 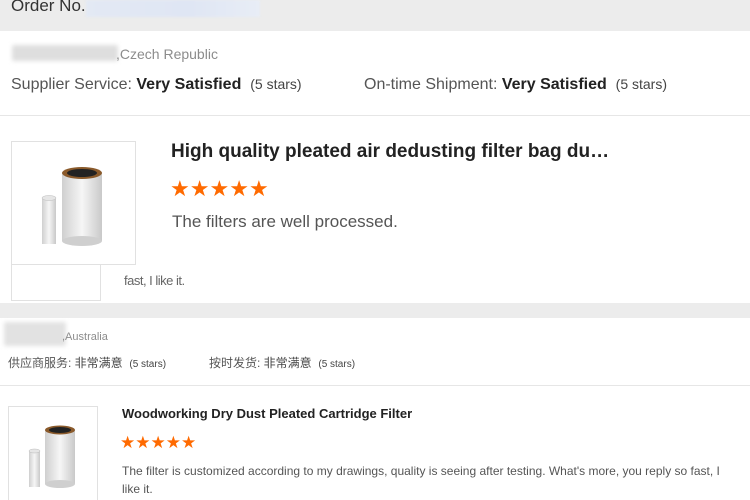 What do you see at coordinates (56, 283) in the screenshot?
I see `thumbnail-edge` at bounding box center [56, 283].